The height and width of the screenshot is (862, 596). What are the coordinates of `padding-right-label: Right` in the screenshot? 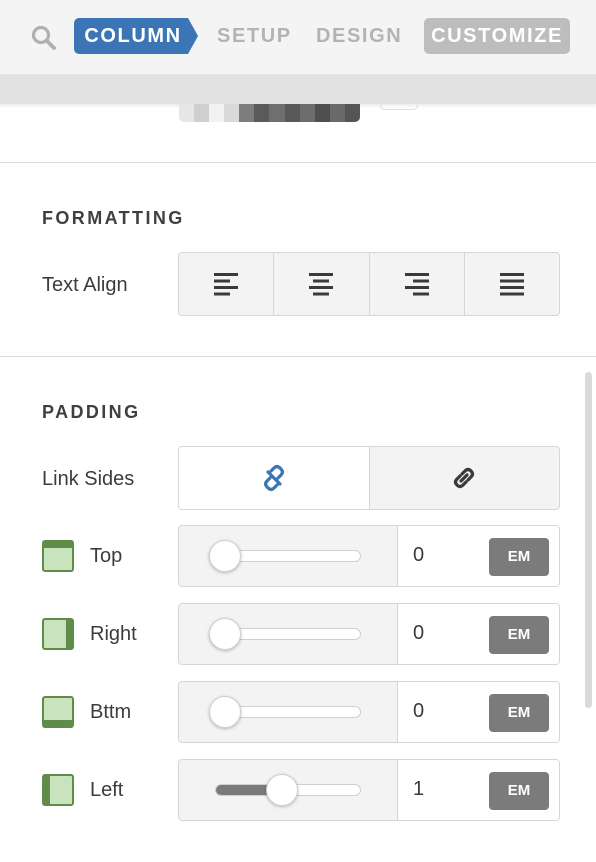 It's located at (113, 634).